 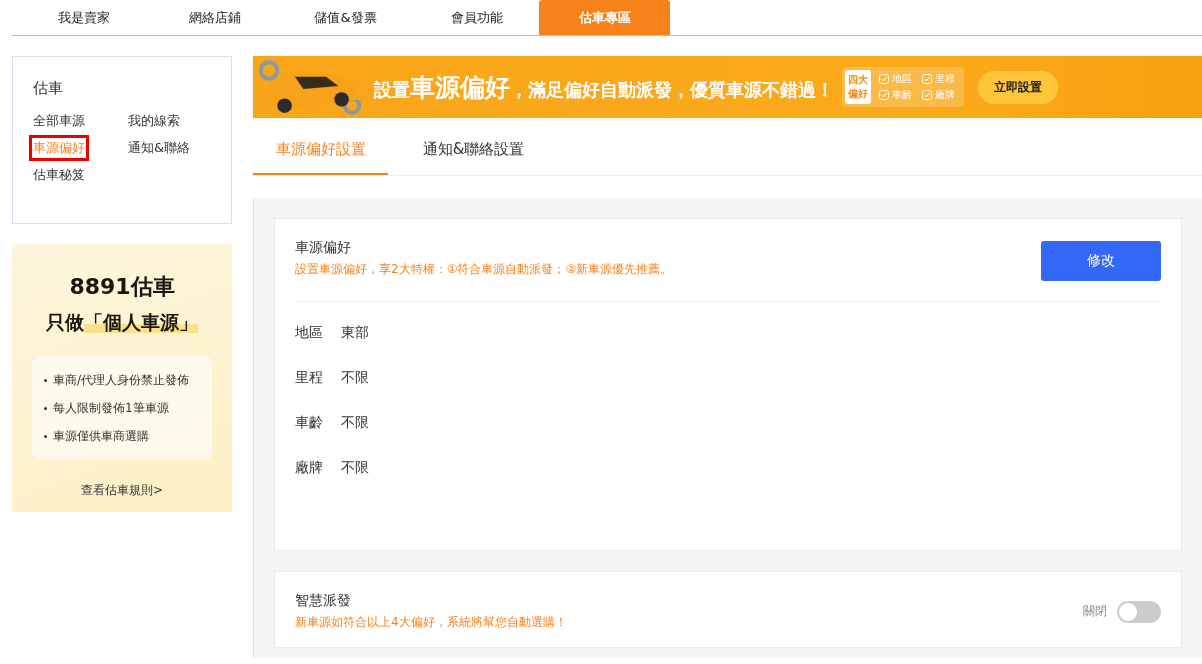 What do you see at coordinates (323, 601) in the screenshot?
I see `card-title: 智慧派發` at bounding box center [323, 601].